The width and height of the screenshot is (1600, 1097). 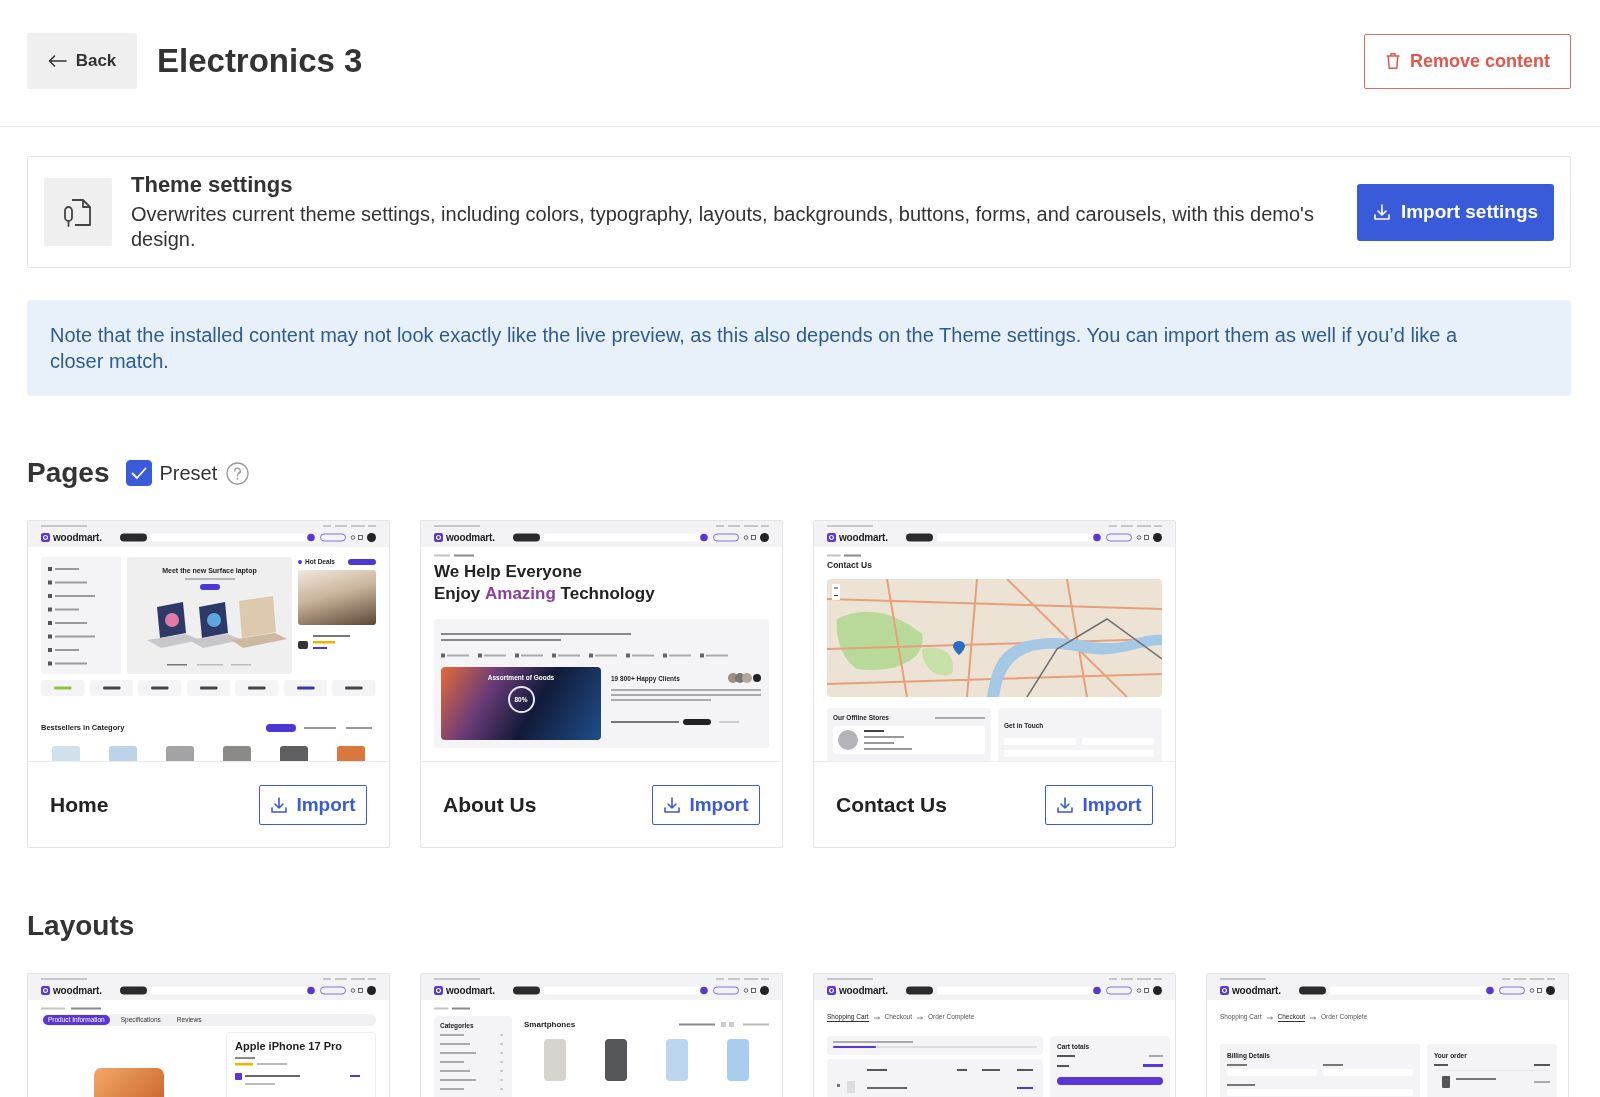 What do you see at coordinates (550, 1024) in the screenshot?
I see `preview-heading: Smartphones` at bounding box center [550, 1024].